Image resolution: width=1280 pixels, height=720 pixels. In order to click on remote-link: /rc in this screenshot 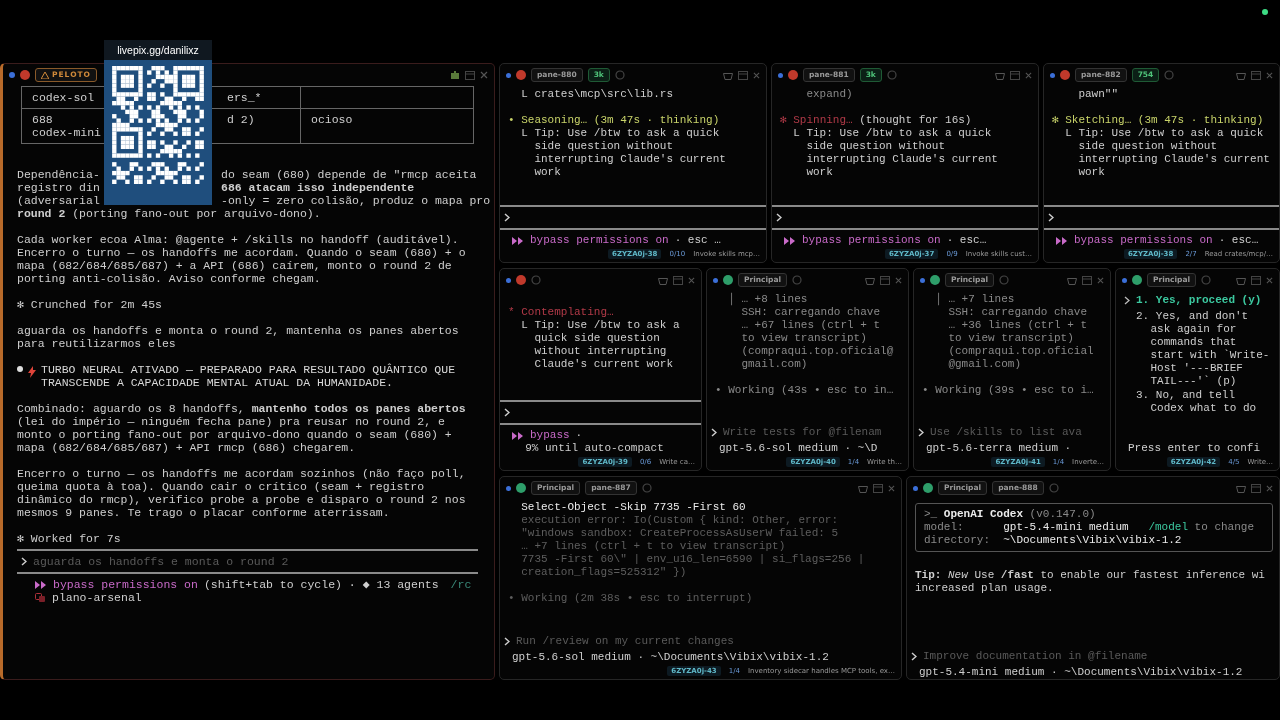, I will do `click(469, 584)`.